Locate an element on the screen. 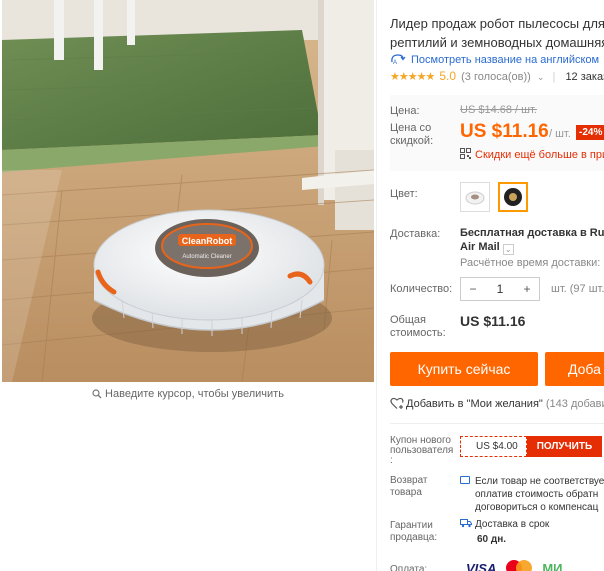 The image size is (604, 571). price-label: Цена: is located at coordinates (405, 111).